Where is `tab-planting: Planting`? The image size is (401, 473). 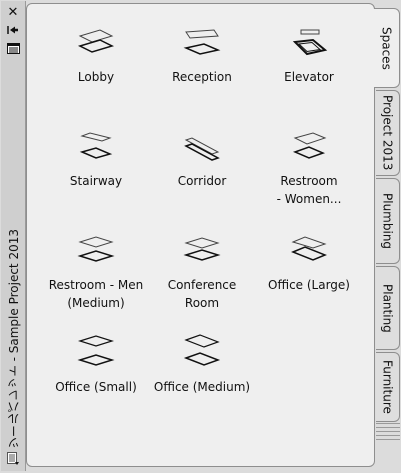
tab-planting: Planting is located at coordinates (388, 308).